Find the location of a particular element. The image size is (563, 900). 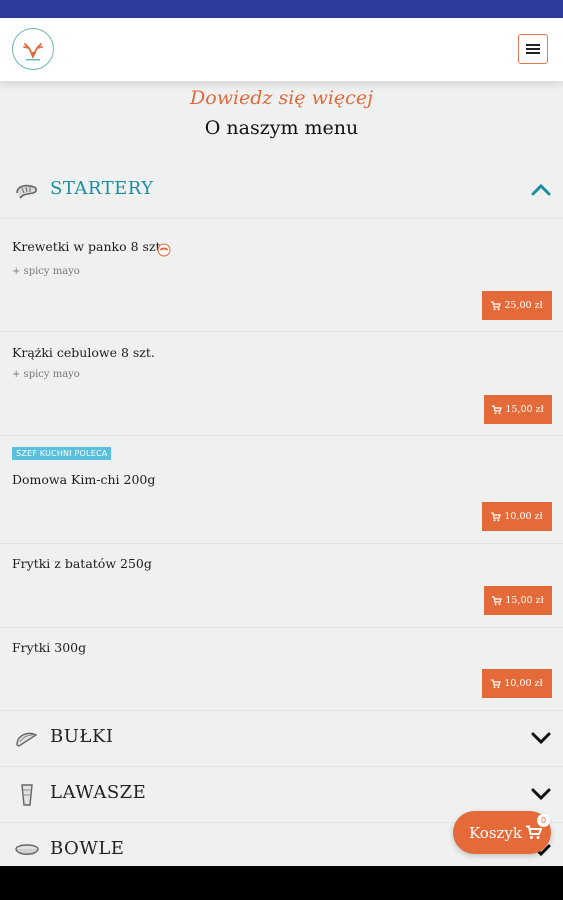

item-name: Krewetki w panko 8 szt. is located at coordinates (88, 246).